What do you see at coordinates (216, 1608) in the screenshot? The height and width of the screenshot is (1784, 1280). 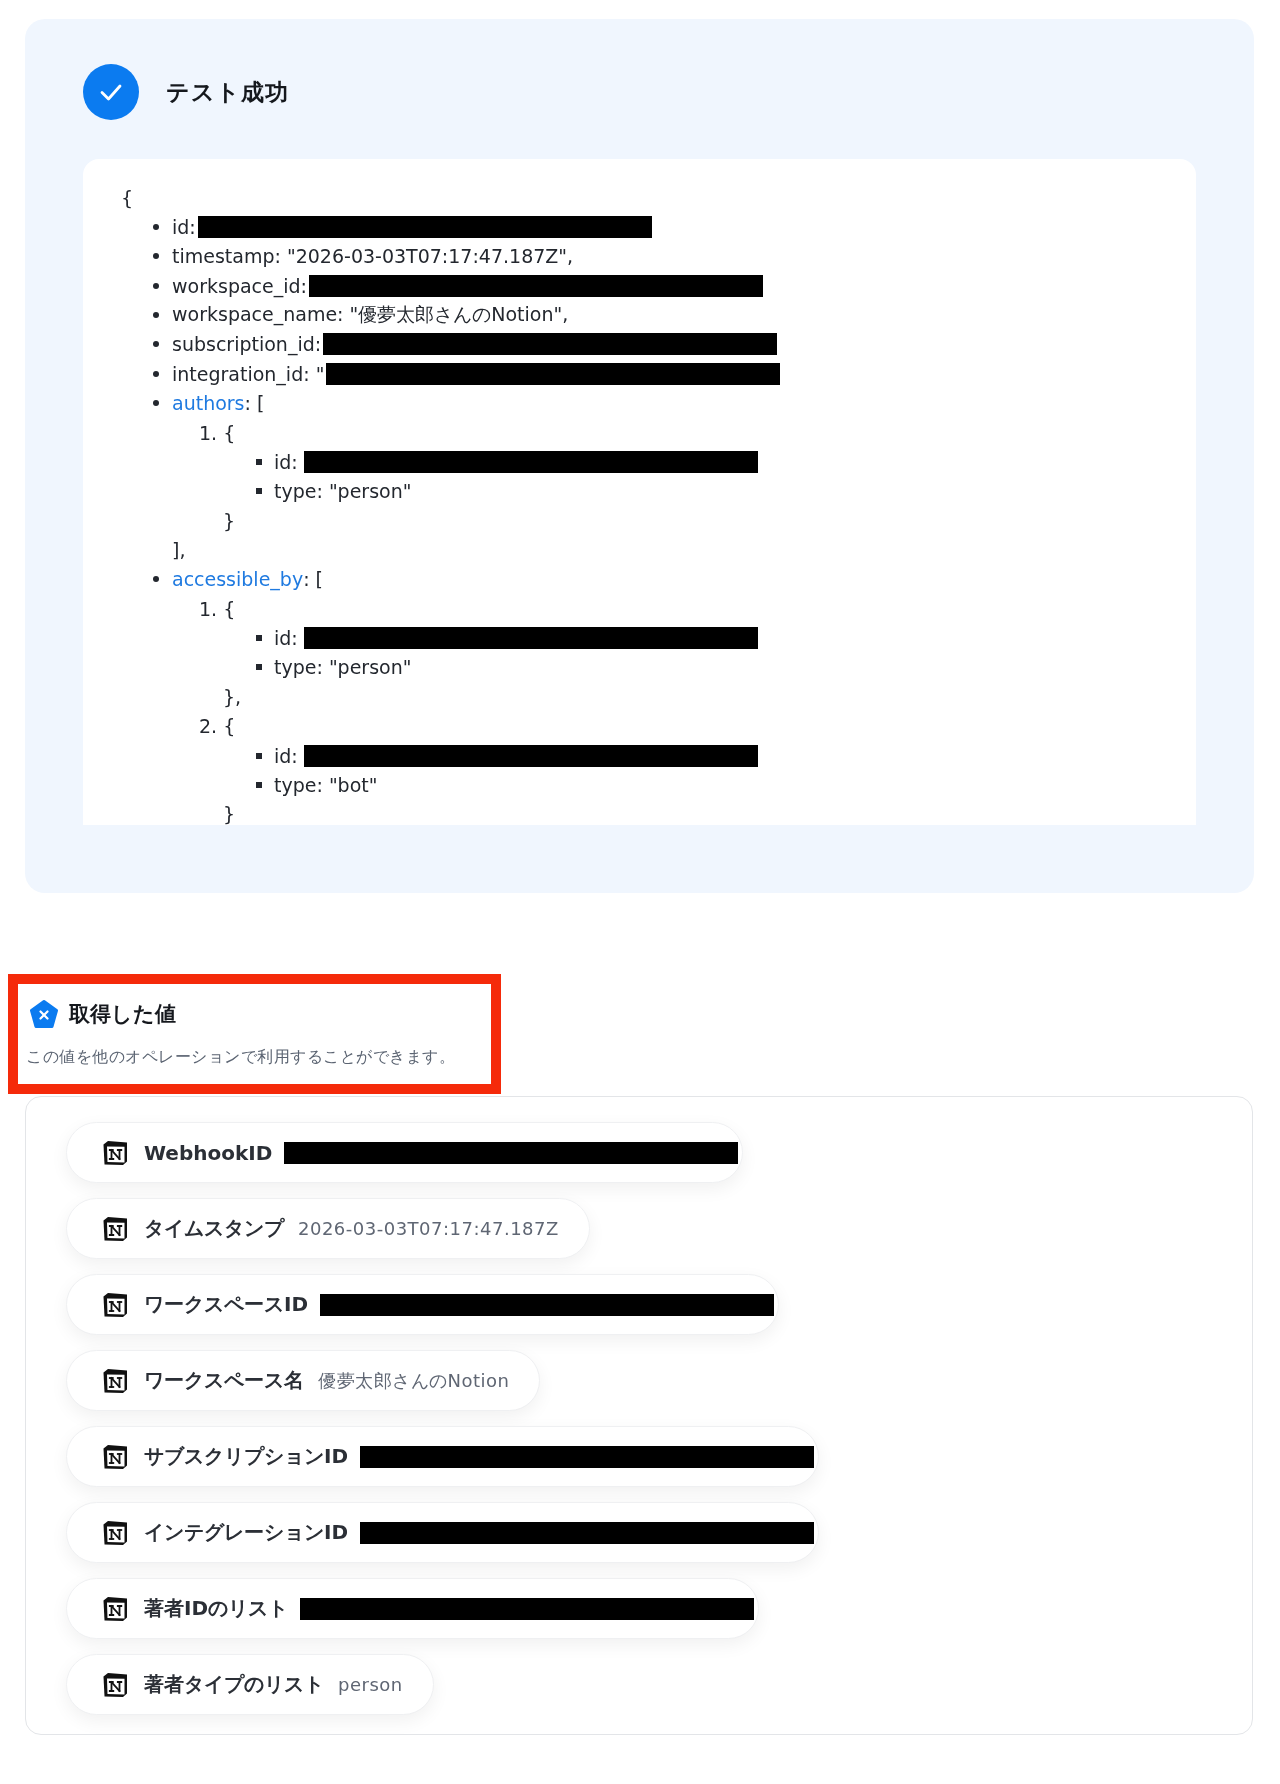 I see `value-label: 著者IDのリスト` at bounding box center [216, 1608].